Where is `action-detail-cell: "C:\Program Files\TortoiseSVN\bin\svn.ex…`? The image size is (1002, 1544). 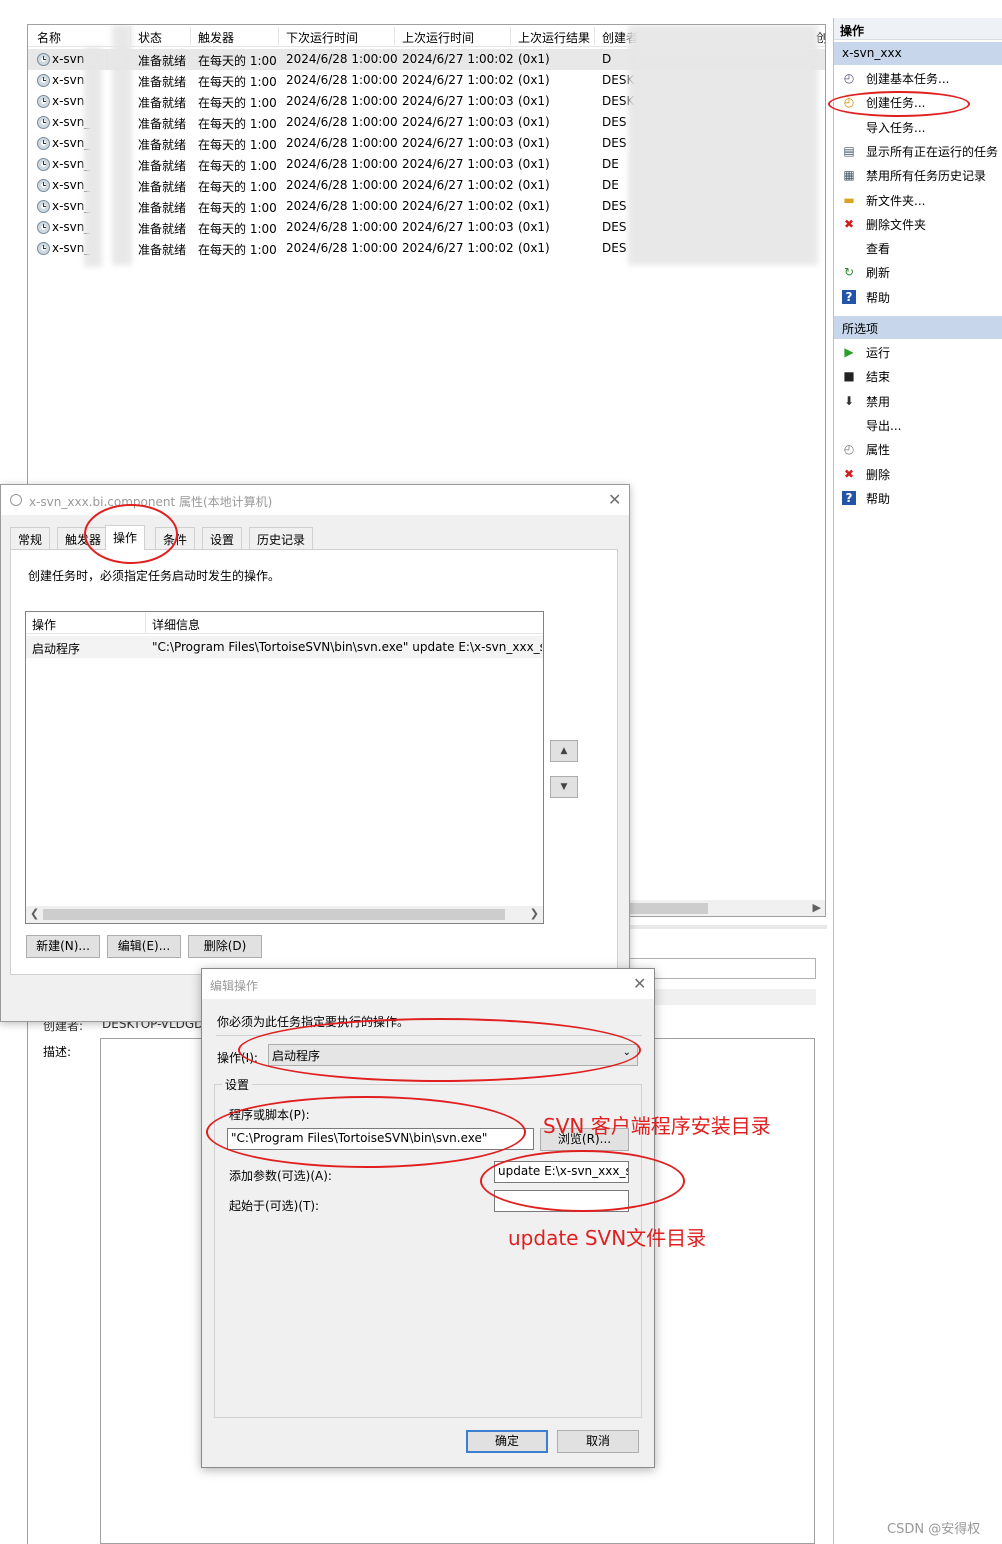
action-detail-cell: "C:\Program Files\TortoiseSVN\bin\svn.ex… is located at coordinates (347, 647).